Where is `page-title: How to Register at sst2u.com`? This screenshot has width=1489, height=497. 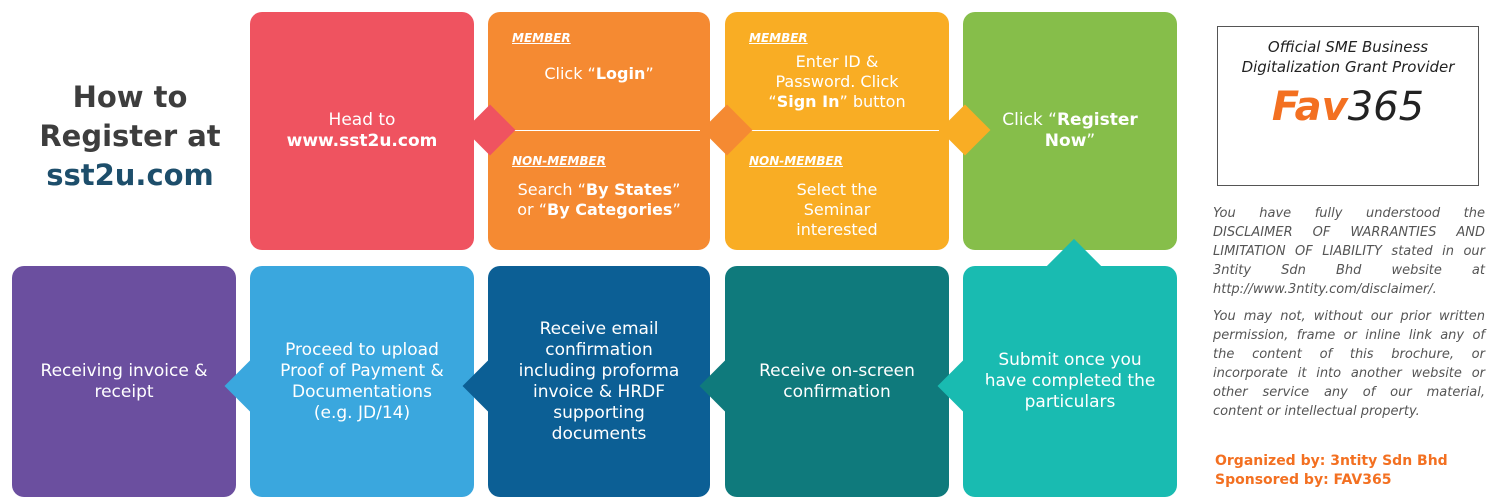
page-title: How to Register at sst2u.com is located at coordinates (130, 136).